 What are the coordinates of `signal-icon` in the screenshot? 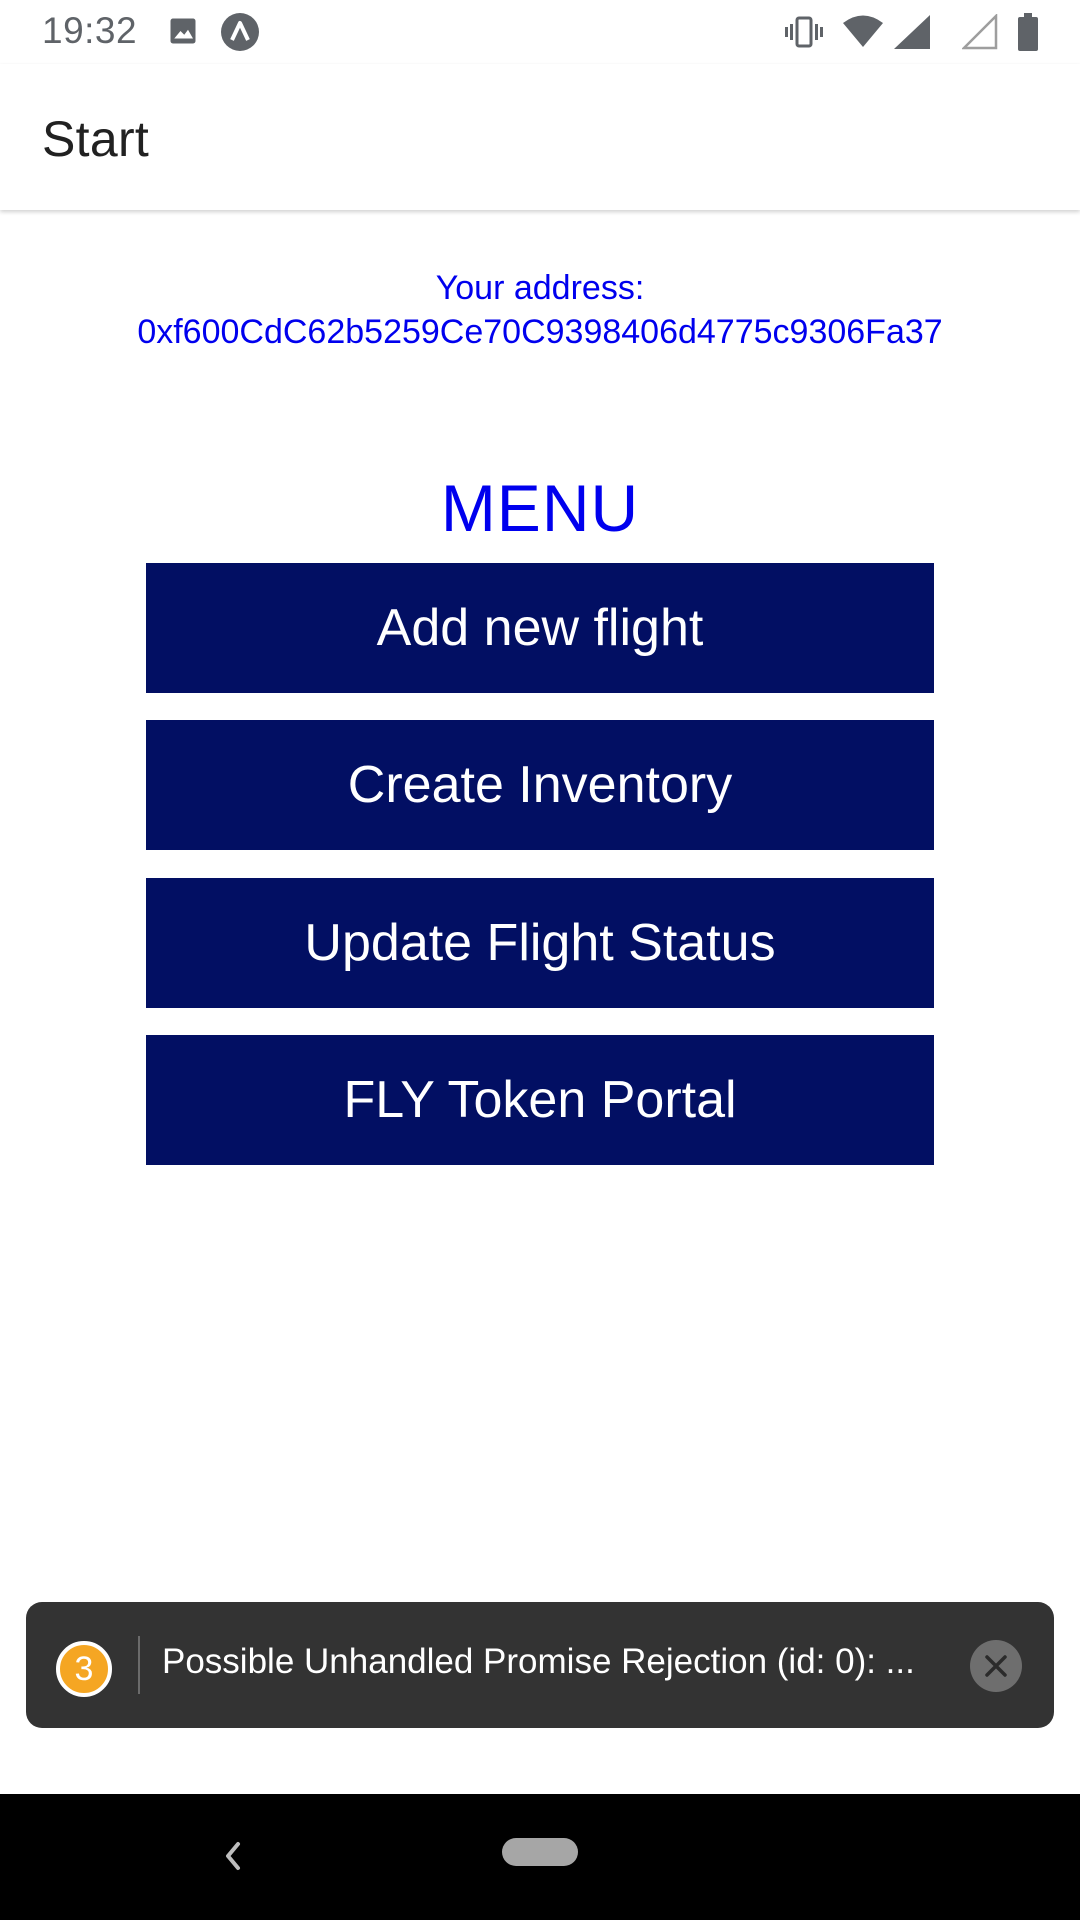 It's located at (912, 32).